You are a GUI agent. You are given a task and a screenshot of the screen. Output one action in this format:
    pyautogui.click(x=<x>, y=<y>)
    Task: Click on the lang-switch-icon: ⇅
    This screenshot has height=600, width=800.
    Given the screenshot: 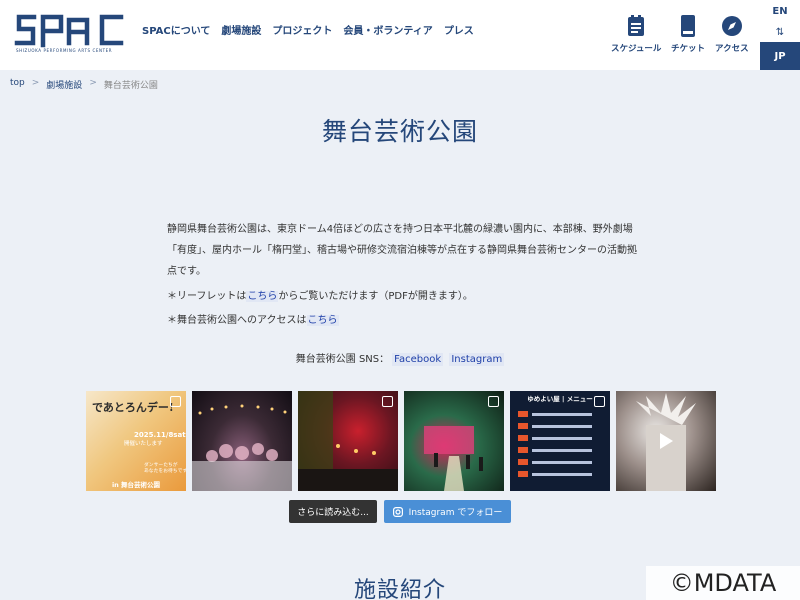 What is the action you would take?
    pyautogui.click(x=780, y=32)
    